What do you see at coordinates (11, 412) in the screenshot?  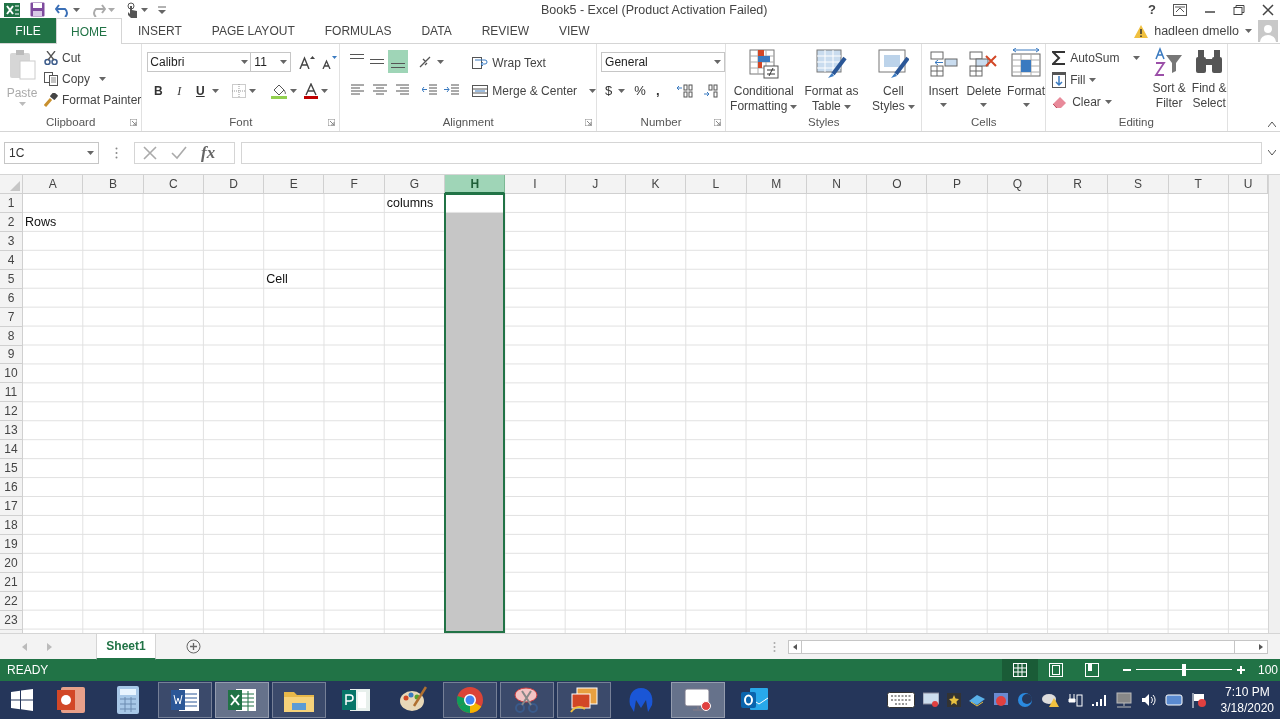 I see `row-header: 12` at bounding box center [11, 412].